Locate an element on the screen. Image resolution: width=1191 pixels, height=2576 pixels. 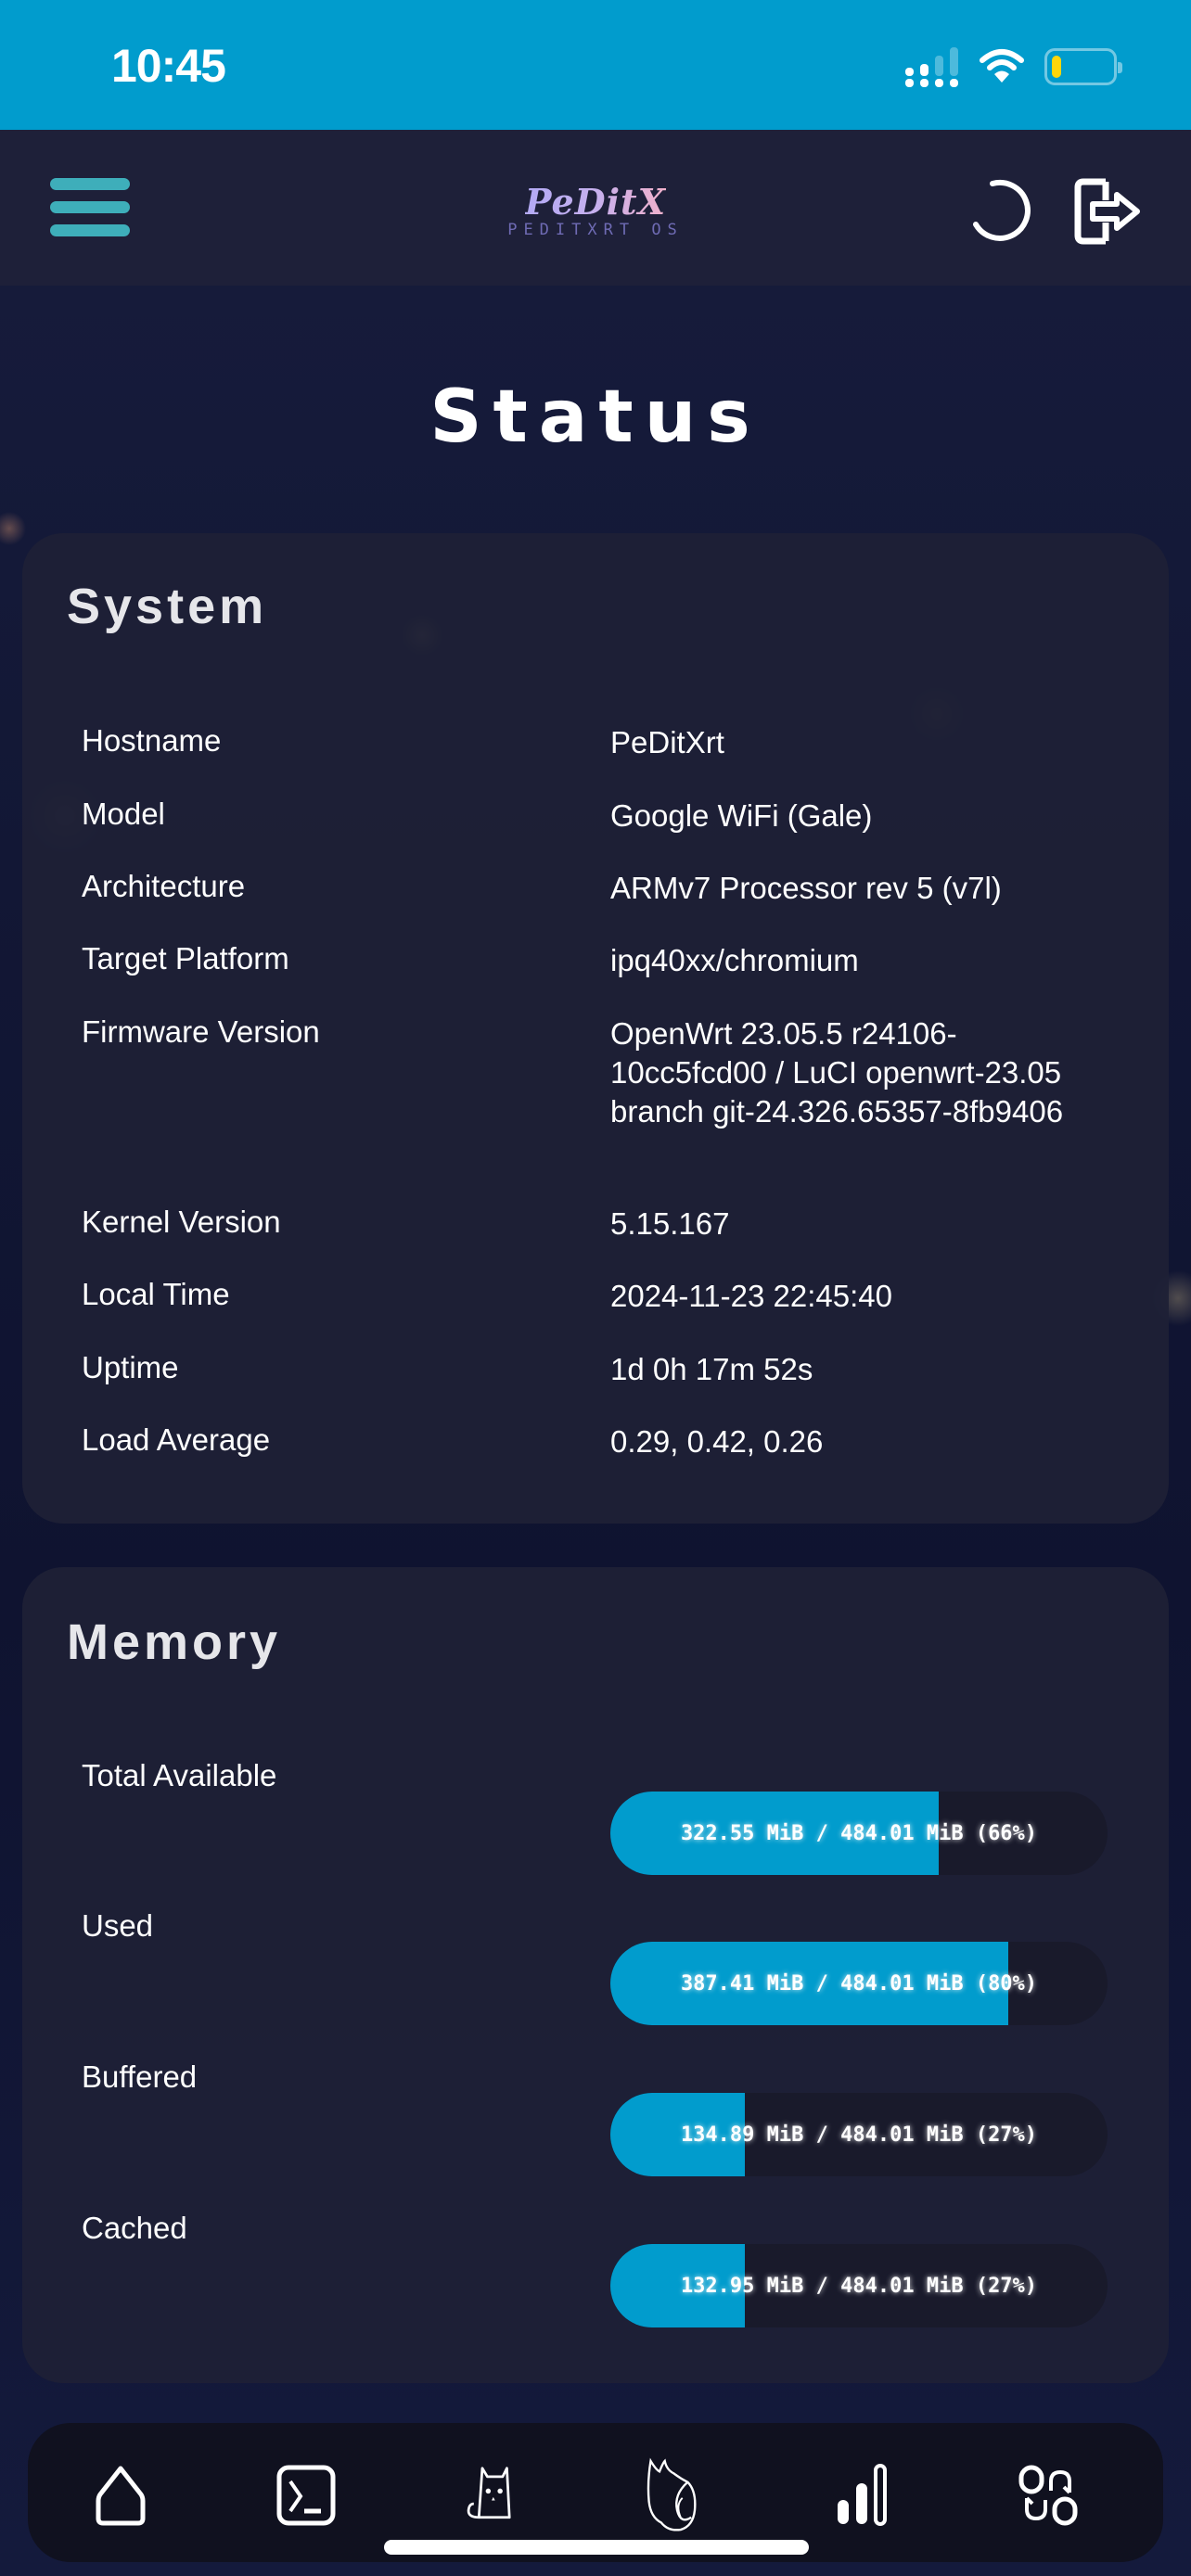
memory-title: Memory is located at coordinates (174, 1642).